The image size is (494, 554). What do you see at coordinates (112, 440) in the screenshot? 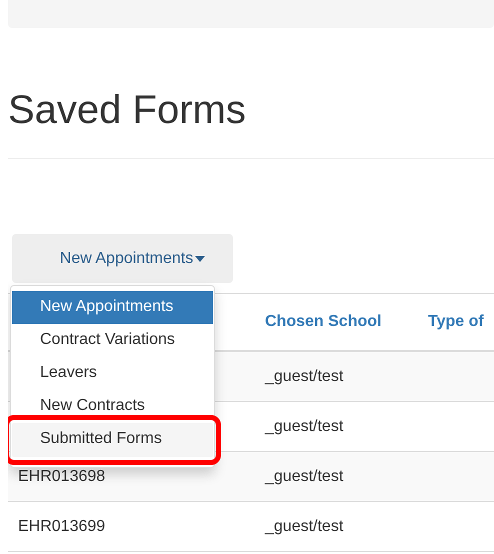
I see `menu-item: Submitted Forms` at bounding box center [112, 440].